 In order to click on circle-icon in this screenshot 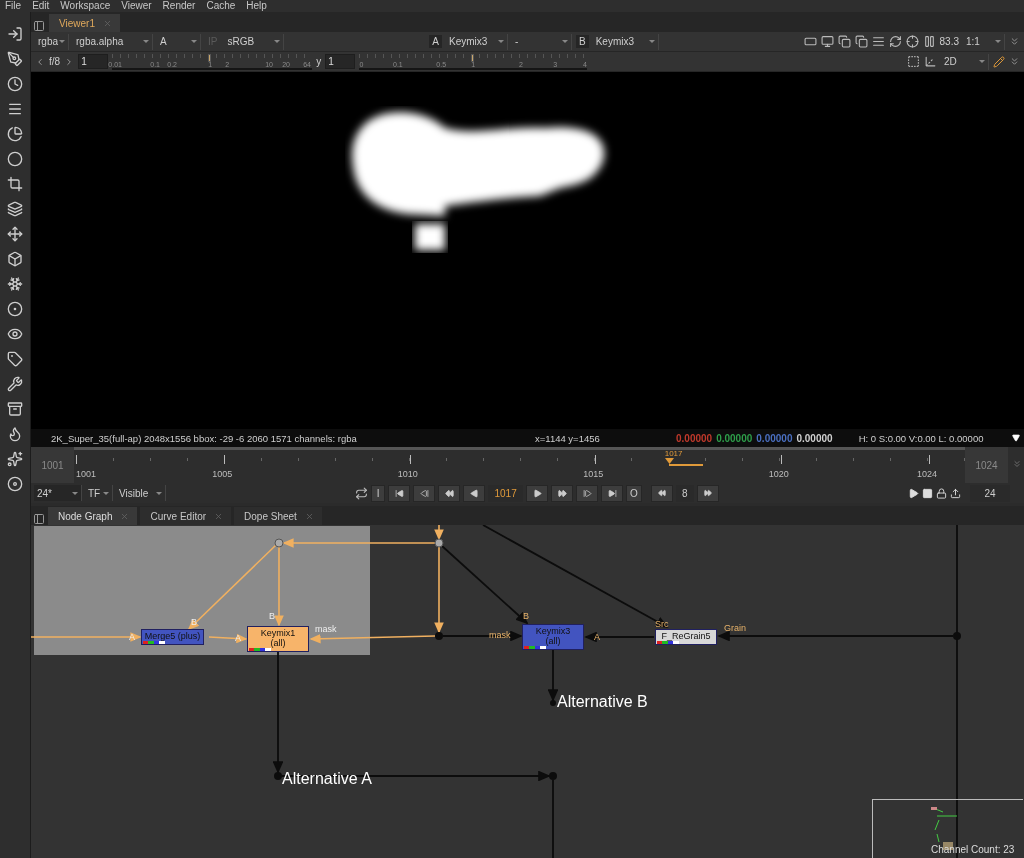, I will do `click(15, 159)`.